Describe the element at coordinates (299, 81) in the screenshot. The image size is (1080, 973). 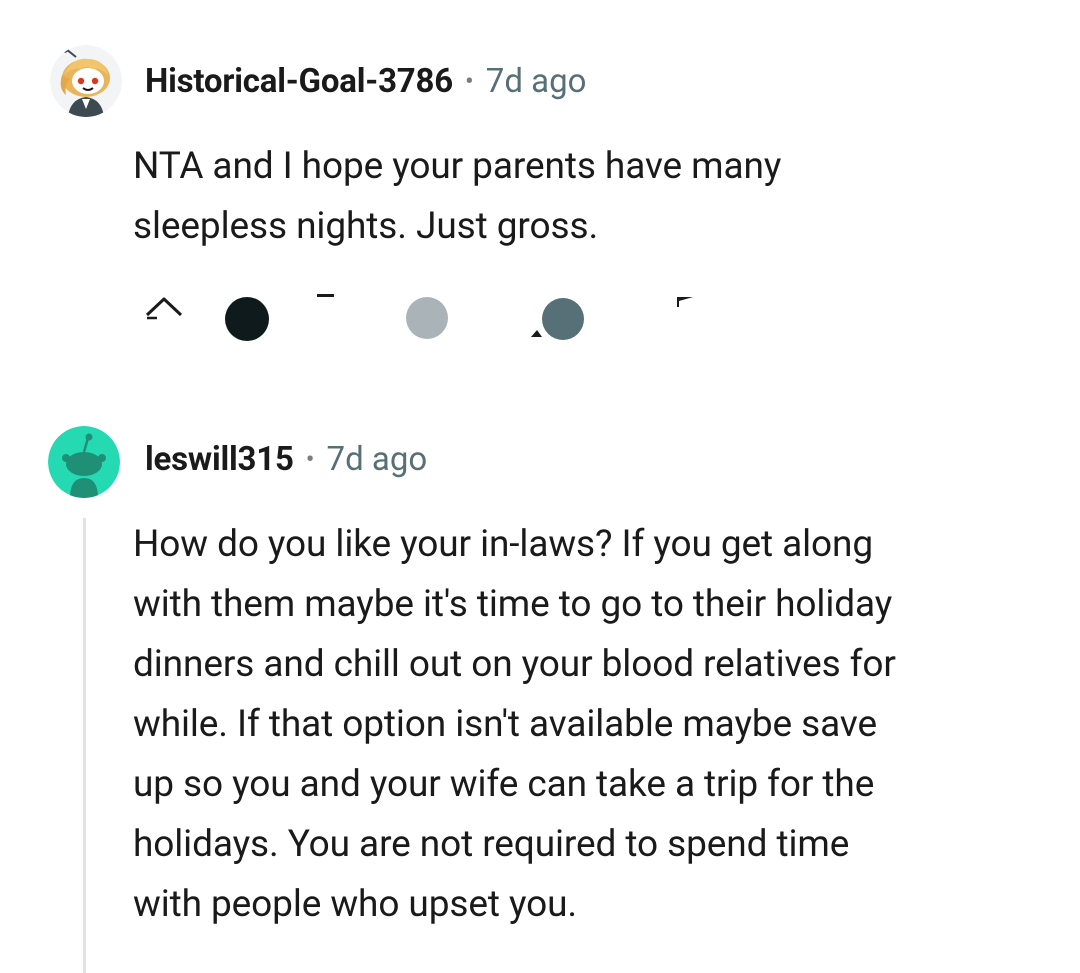
I see `username: Historical-Goal-3786` at that location.